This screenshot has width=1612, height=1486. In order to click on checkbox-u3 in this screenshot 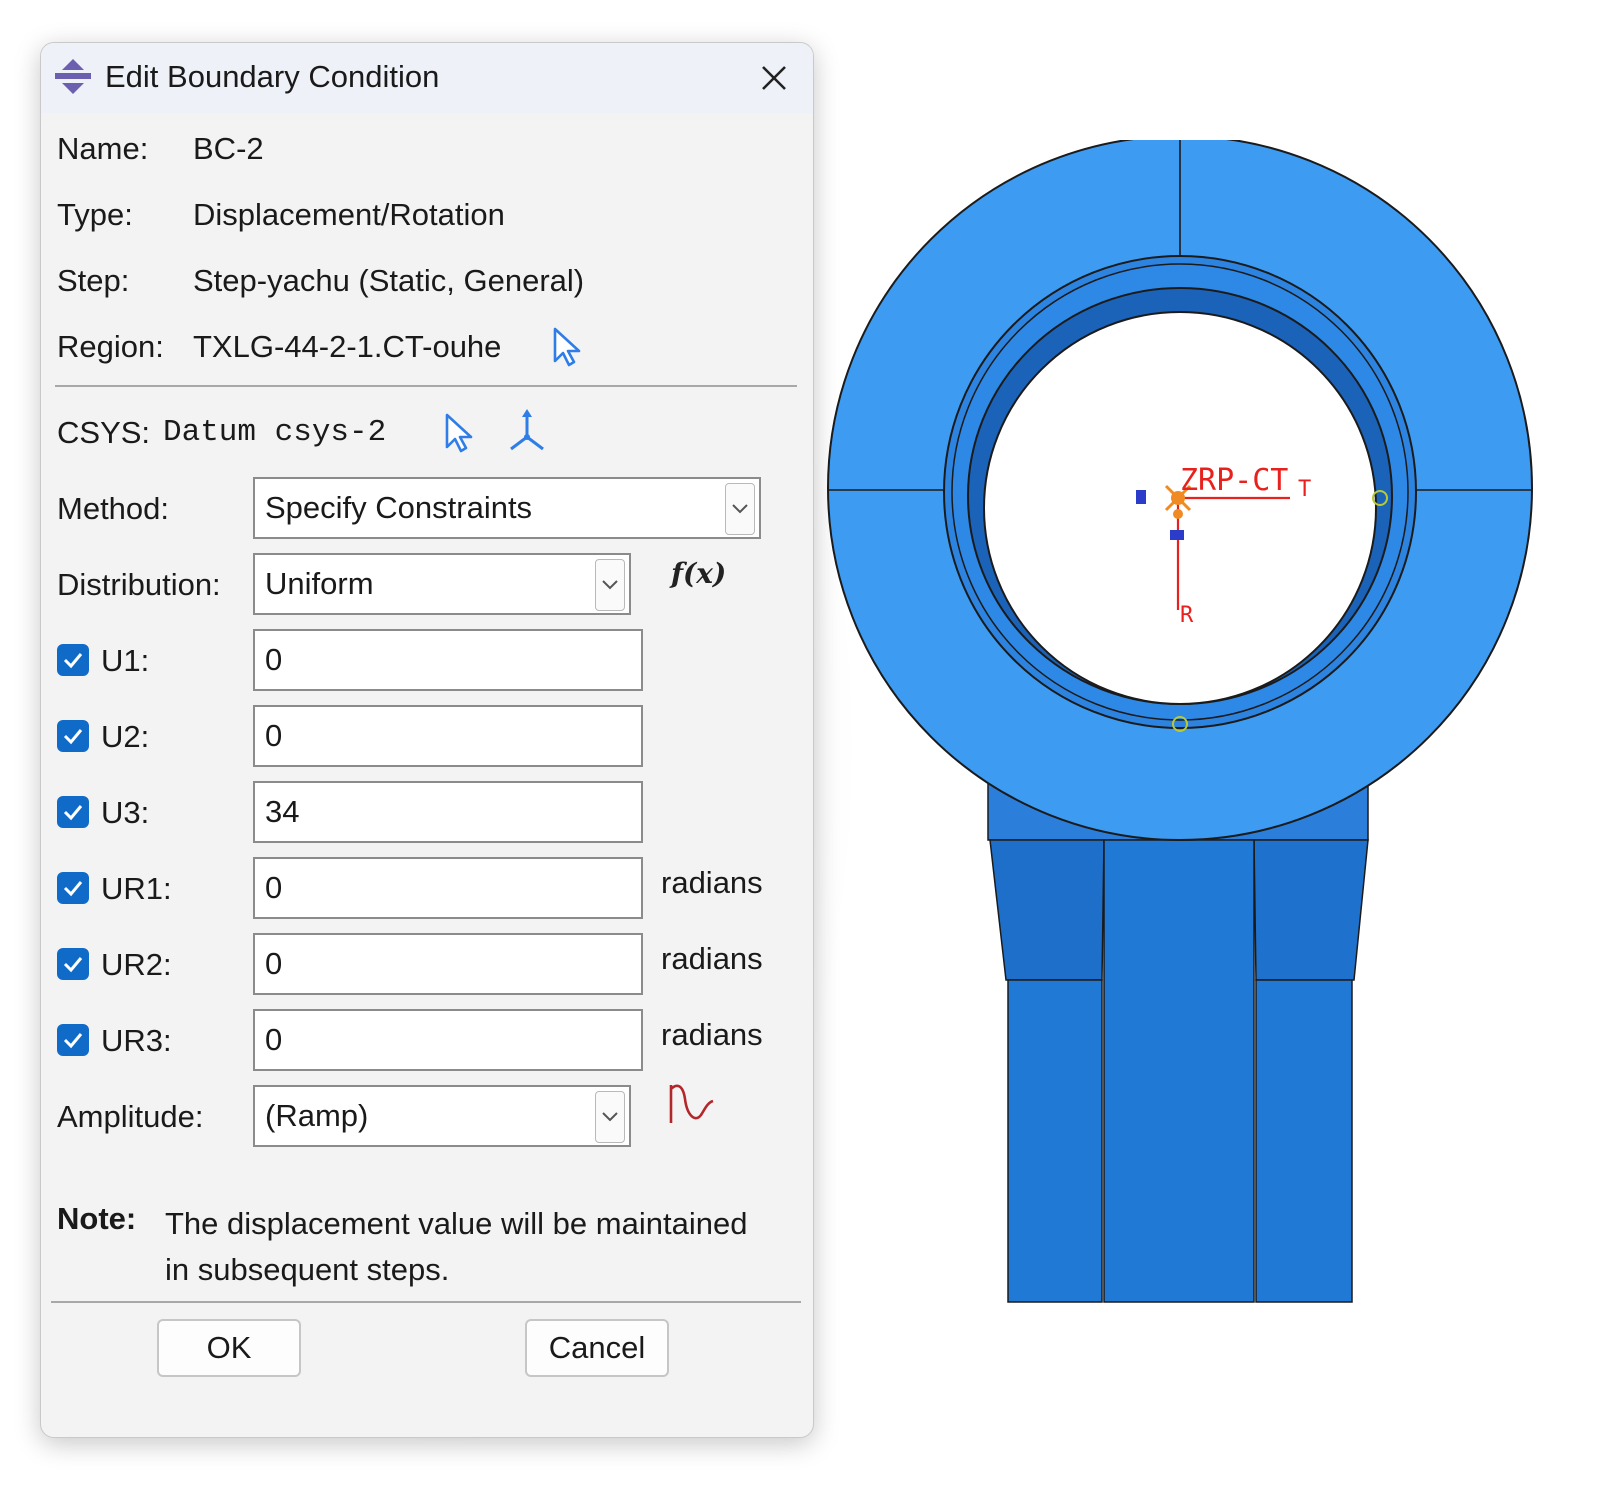, I will do `click(73, 812)`.